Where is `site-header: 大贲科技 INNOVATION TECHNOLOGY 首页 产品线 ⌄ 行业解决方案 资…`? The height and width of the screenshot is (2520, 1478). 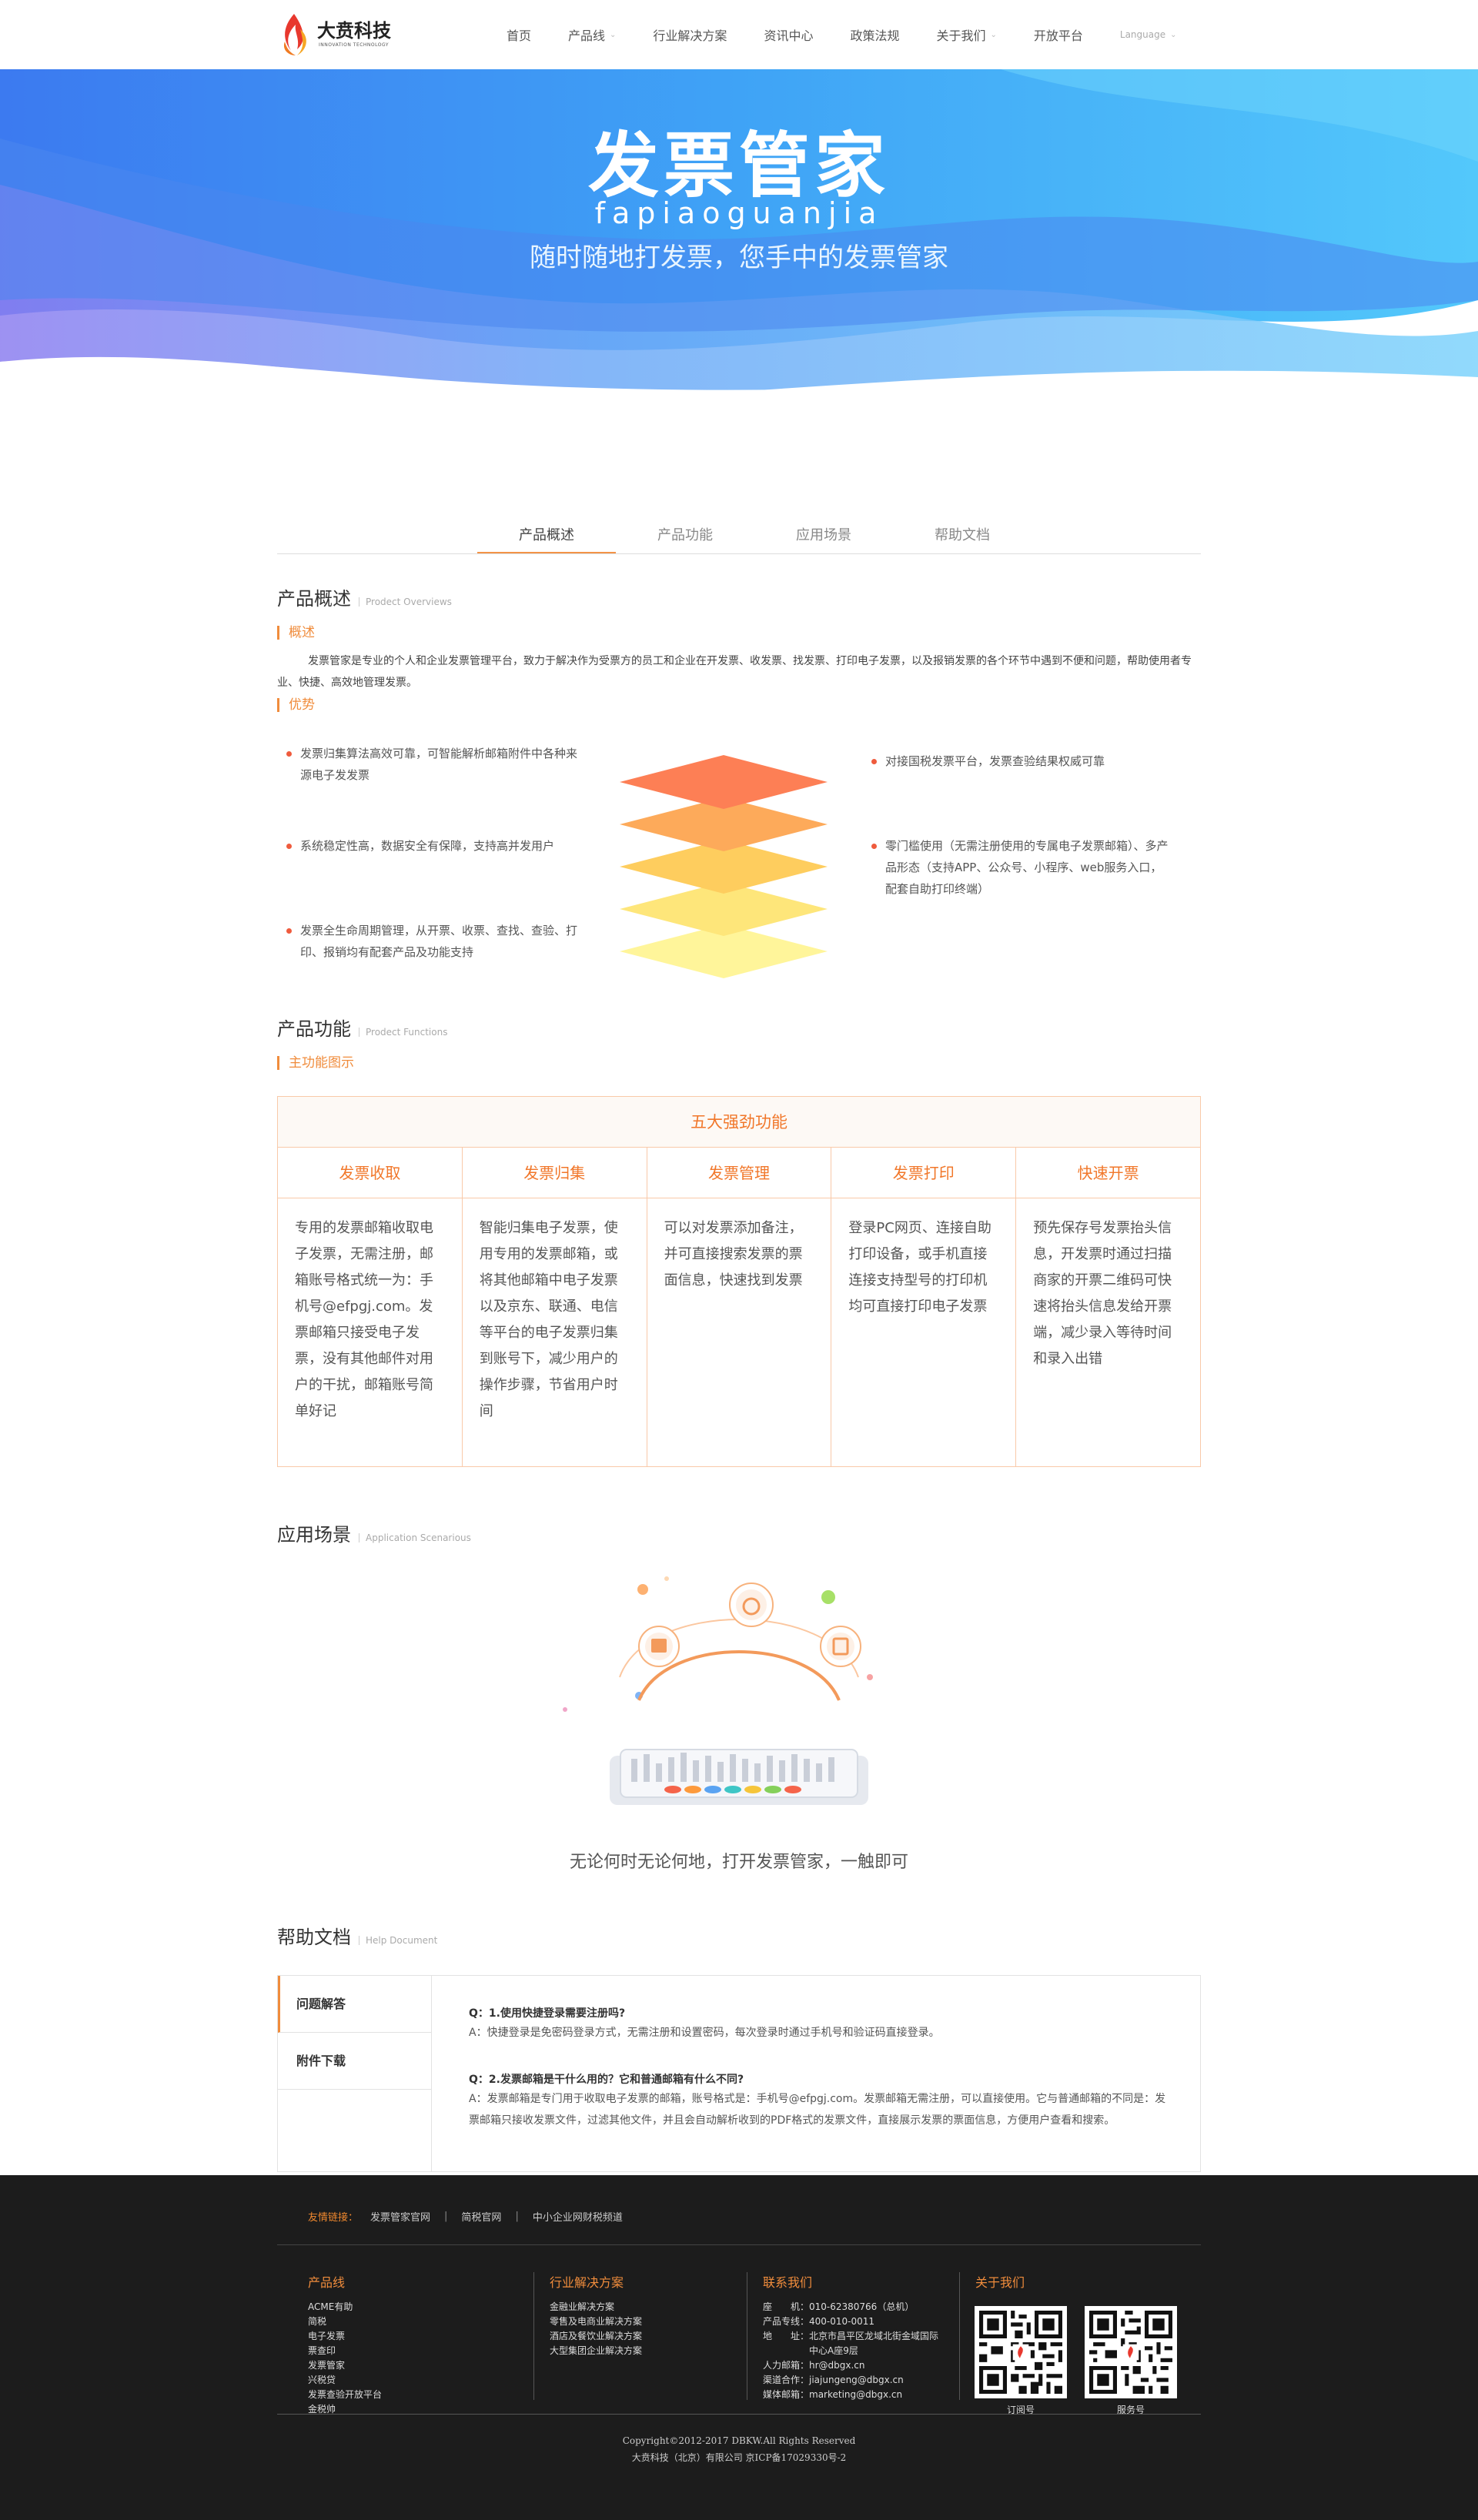
site-header: 大贲科技 INNOVATION TECHNOLOGY 首页 产品线 ⌄ 行业解决方案 资… is located at coordinates (739, 34).